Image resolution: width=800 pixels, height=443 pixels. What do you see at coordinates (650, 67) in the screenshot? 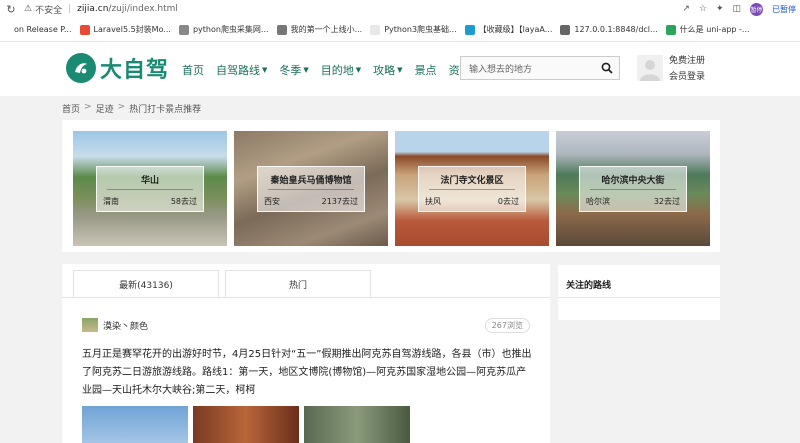
I see `user-avatar-icon` at bounding box center [650, 67].